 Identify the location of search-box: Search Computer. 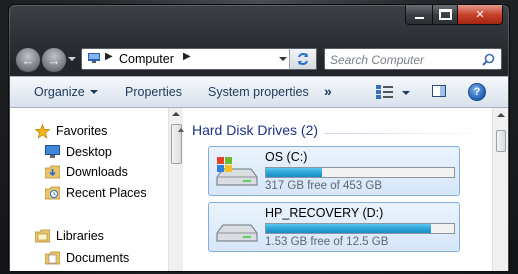
(413, 59).